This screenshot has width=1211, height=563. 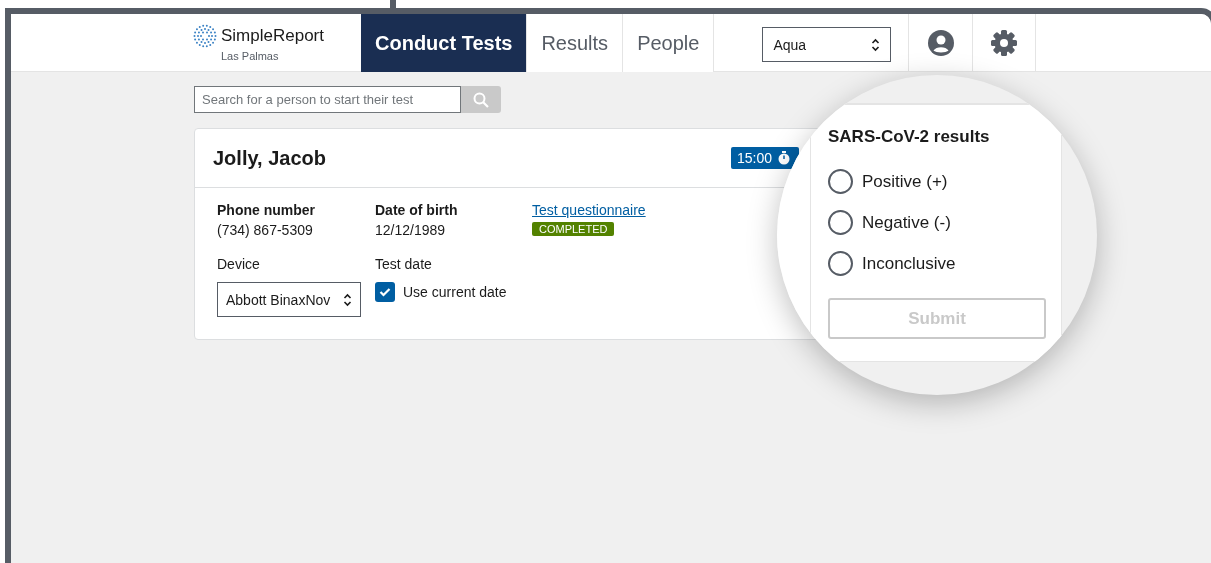 What do you see at coordinates (205, 36) in the screenshot?
I see `logo-icon` at bounding box center [205, 36].